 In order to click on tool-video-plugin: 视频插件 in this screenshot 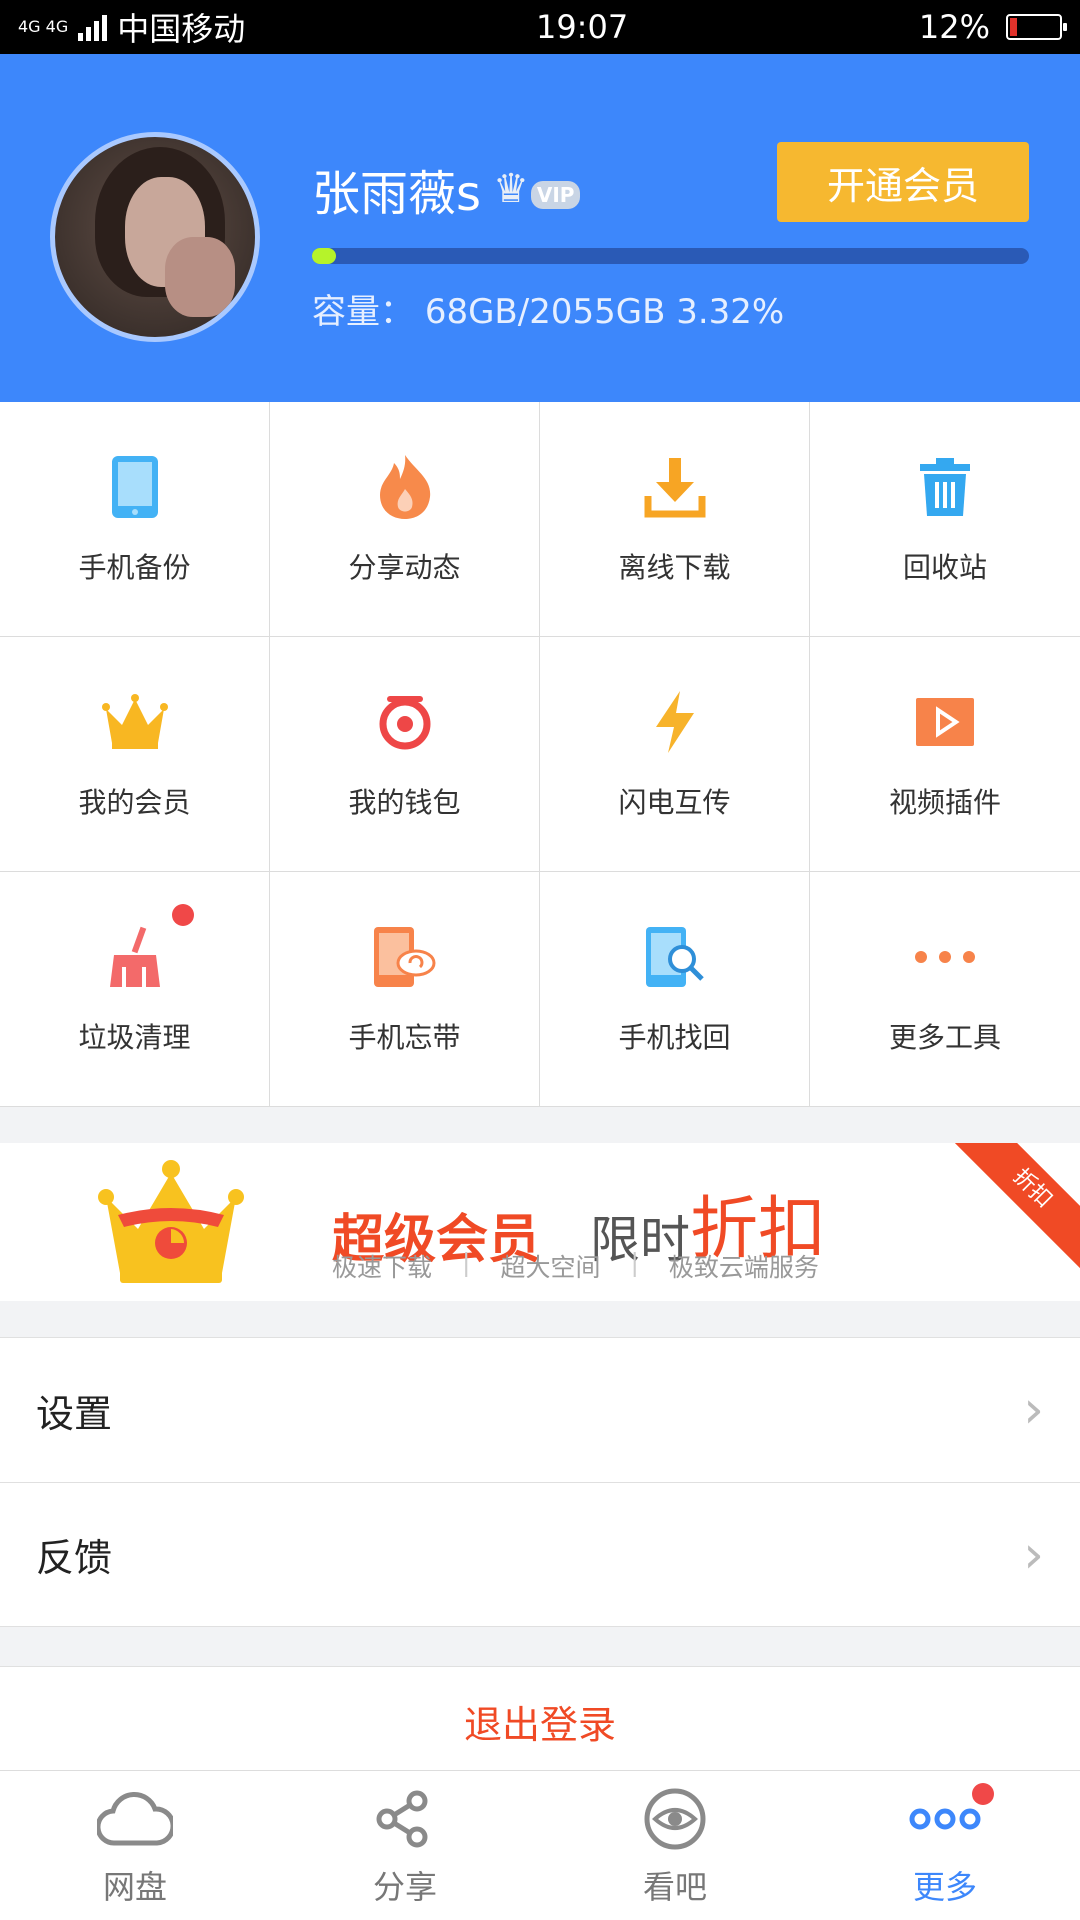, I will do `click(945, 754)`.